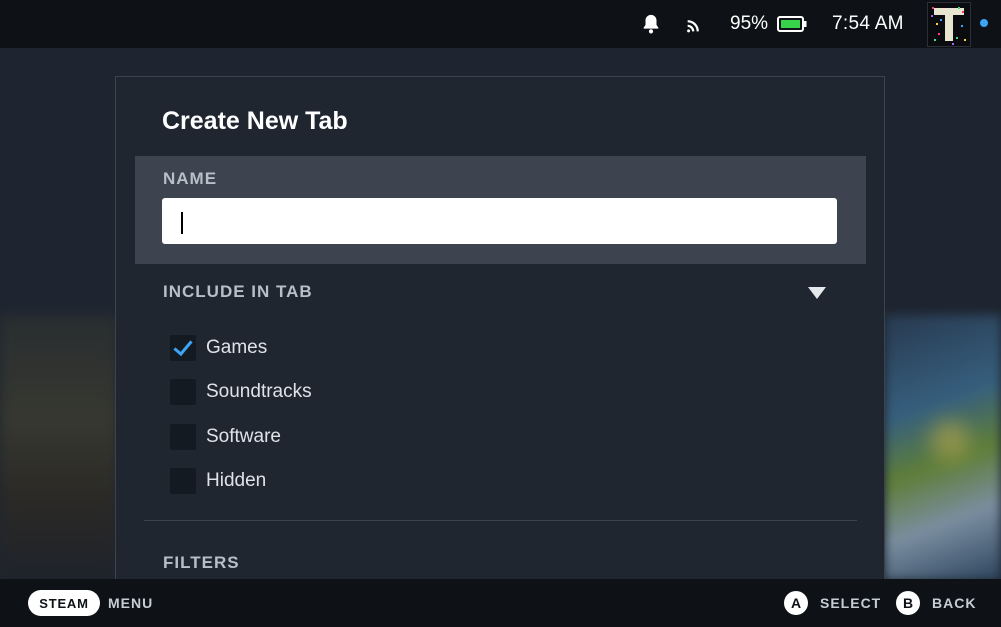  What do you see at coordinates (64, 603) in the screenshot?
I see `steam-button: STEAM` at bounding box center [64, 603].